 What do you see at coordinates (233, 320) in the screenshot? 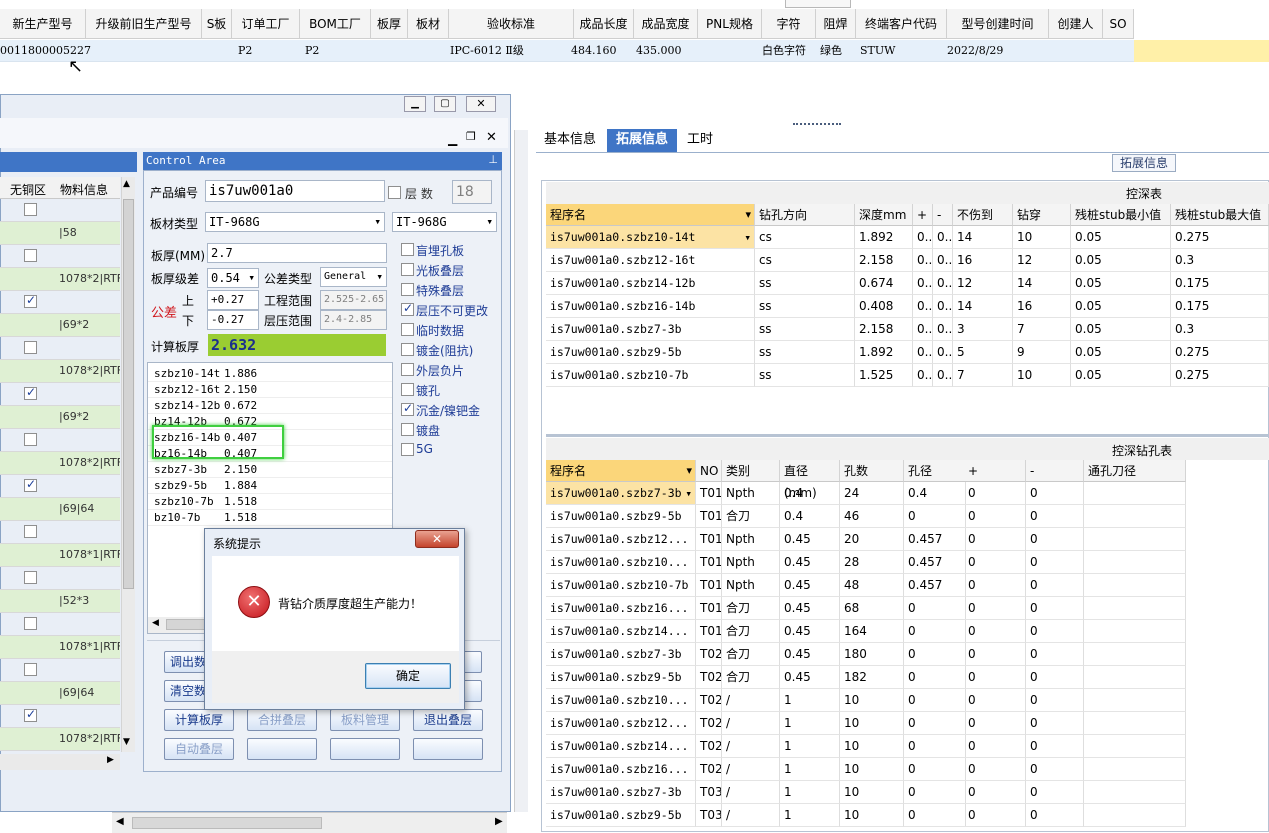
I see `lower-tol-input: -0.27` at bounding box center [233, 320].